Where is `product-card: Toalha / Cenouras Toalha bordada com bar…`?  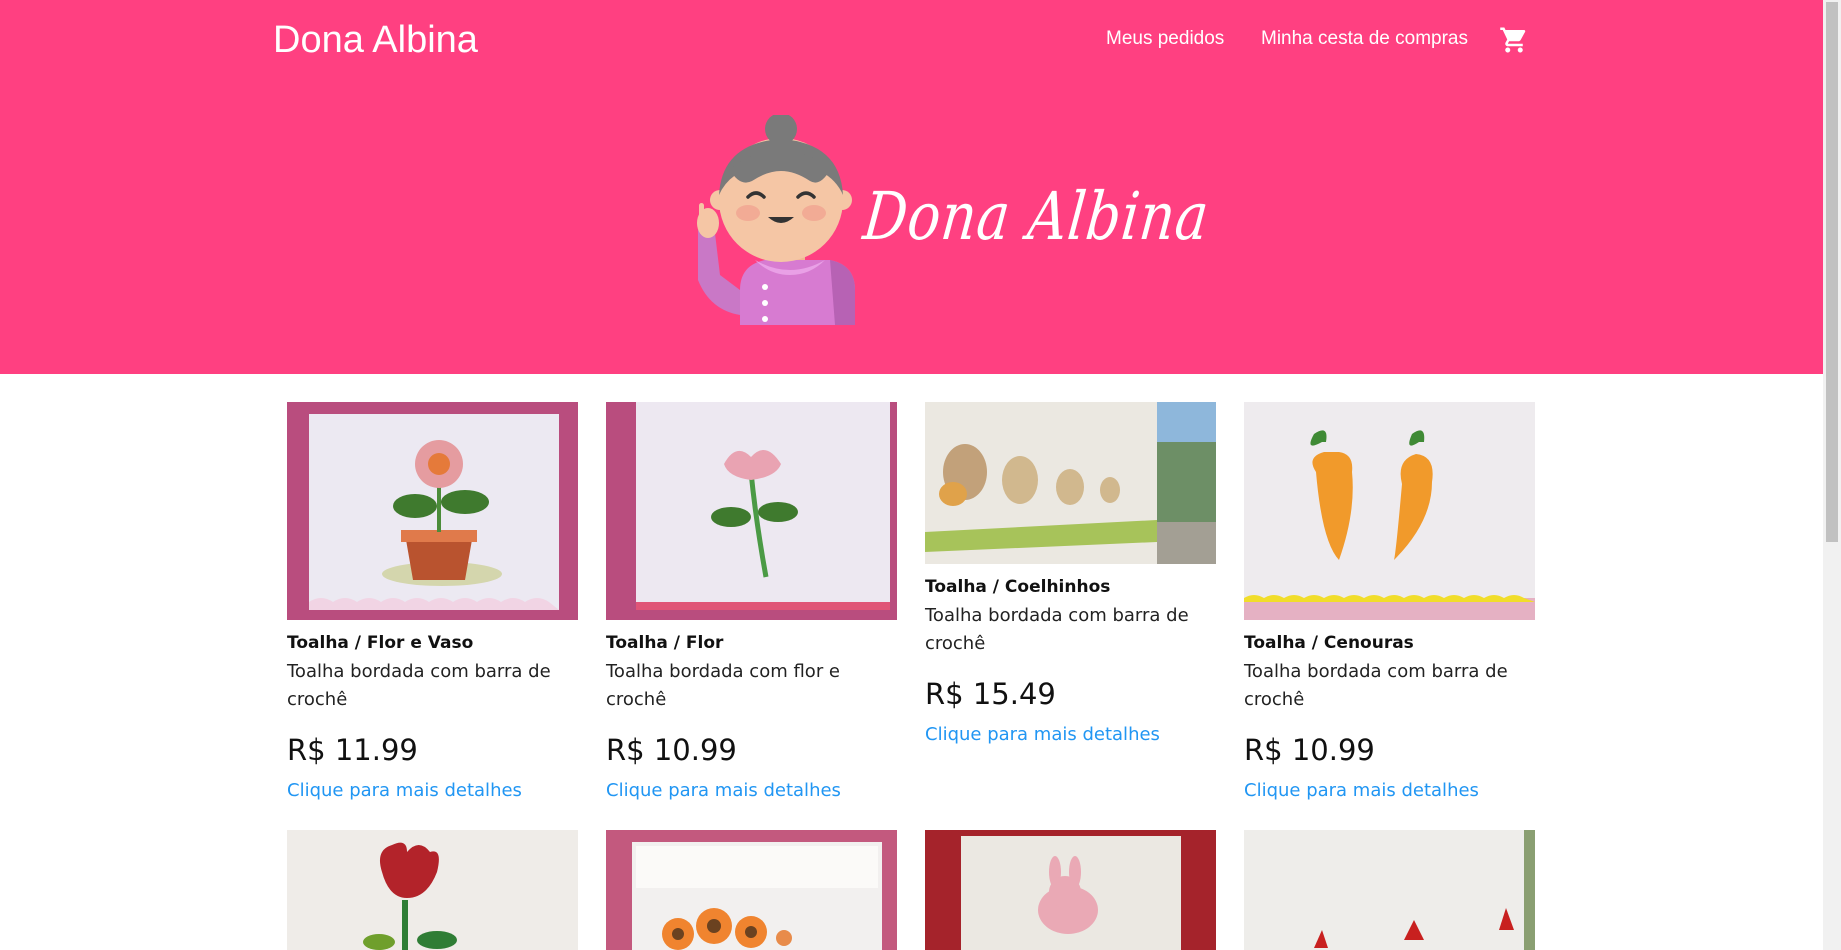
product-card: Toalha / Cenouras Toalha bordada com bar… is located at coordinates (1389, 601).